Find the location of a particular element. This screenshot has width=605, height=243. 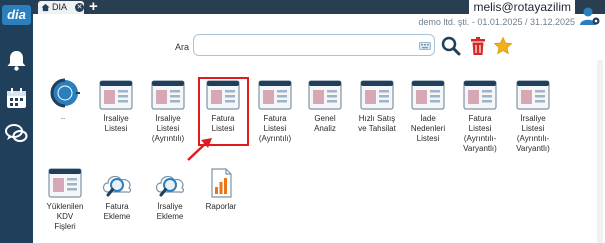

tile-yuklenilen-kdv: Yüklenilen KDV Fişleri is located at coordinates (65, 200).